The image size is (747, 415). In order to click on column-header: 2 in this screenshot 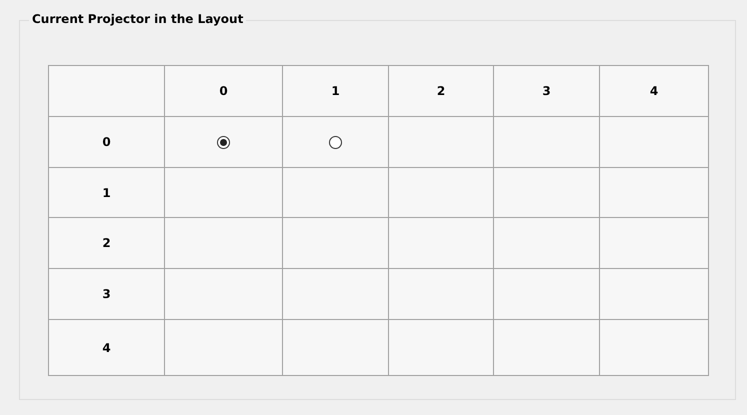, I will do `click(441, 91)`.